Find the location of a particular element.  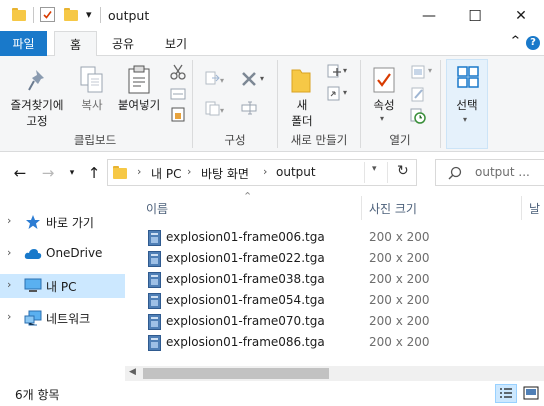

delete-icon is located at coordinates (249, 79).